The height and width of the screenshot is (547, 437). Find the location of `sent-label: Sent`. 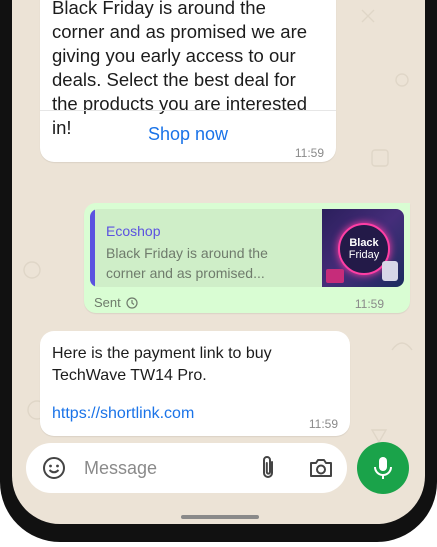

sent-label: Sent is located at coordinates (107, 302).